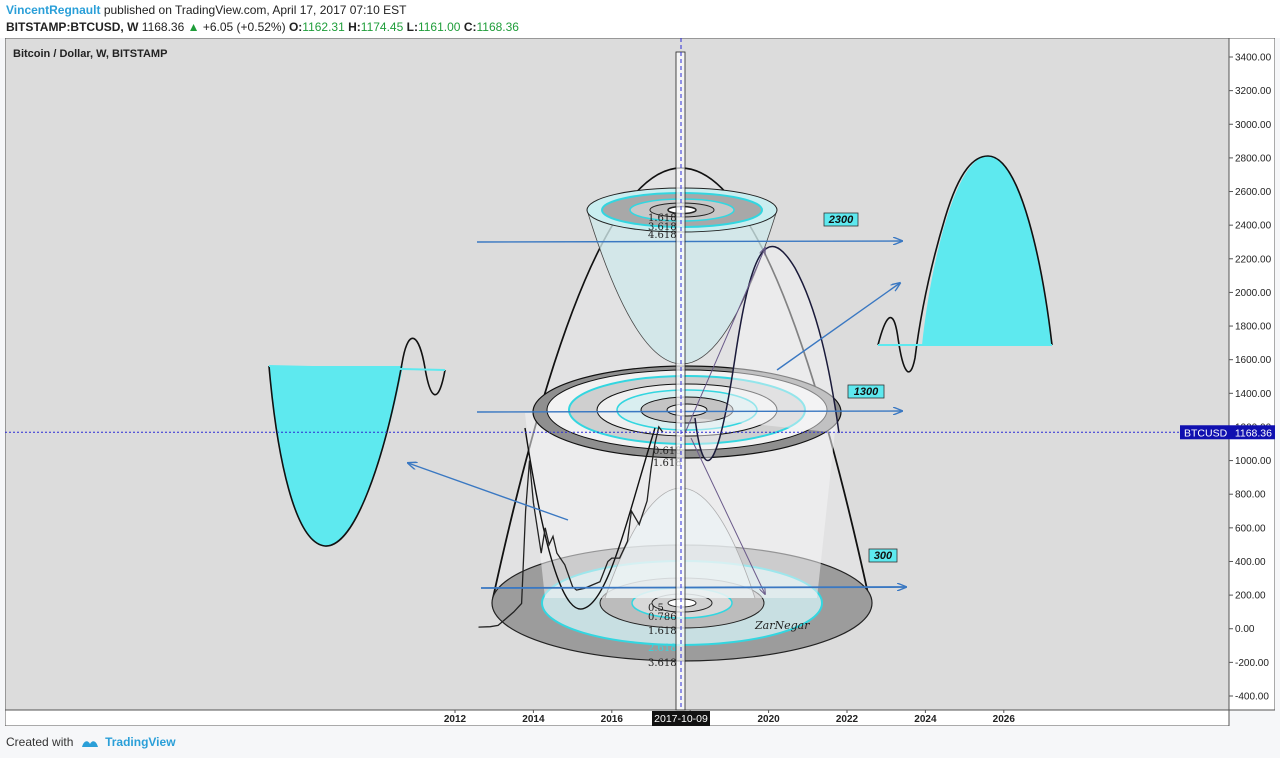 Image resolution: width=1280 pixels, height=758 pixels. Describe the element at coordinates (455, 719) in the screenshot. I see `x-tick-label: 2012` at that location.